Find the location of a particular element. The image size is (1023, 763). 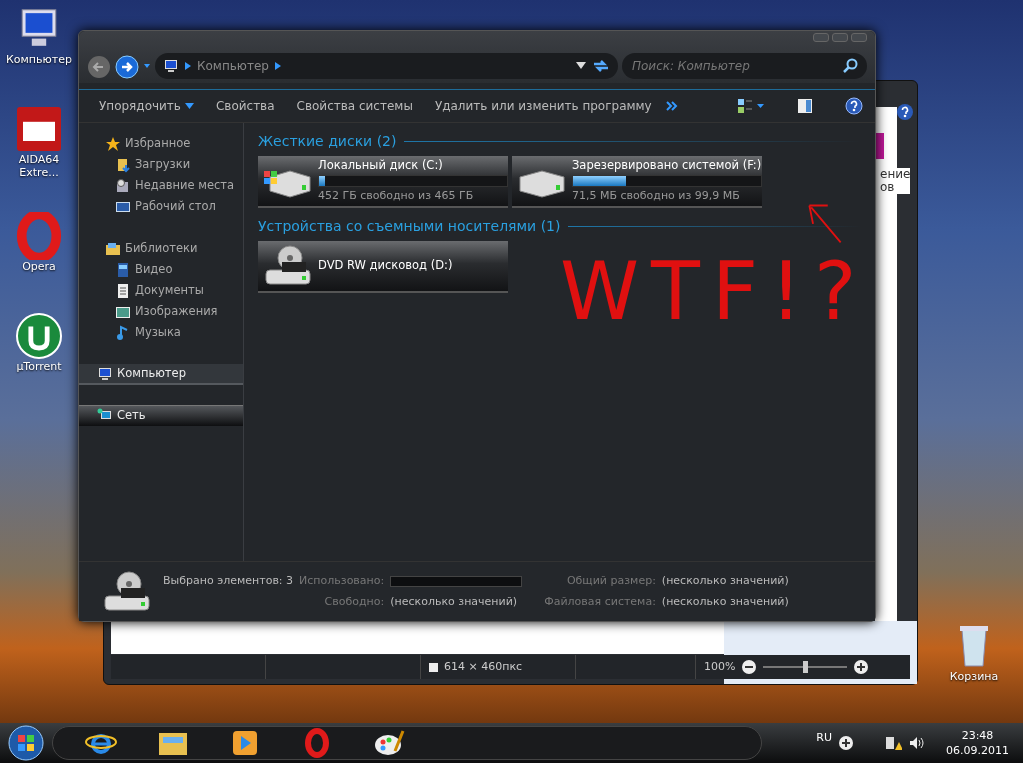

caret-icon is located at coordinates (189, 106).